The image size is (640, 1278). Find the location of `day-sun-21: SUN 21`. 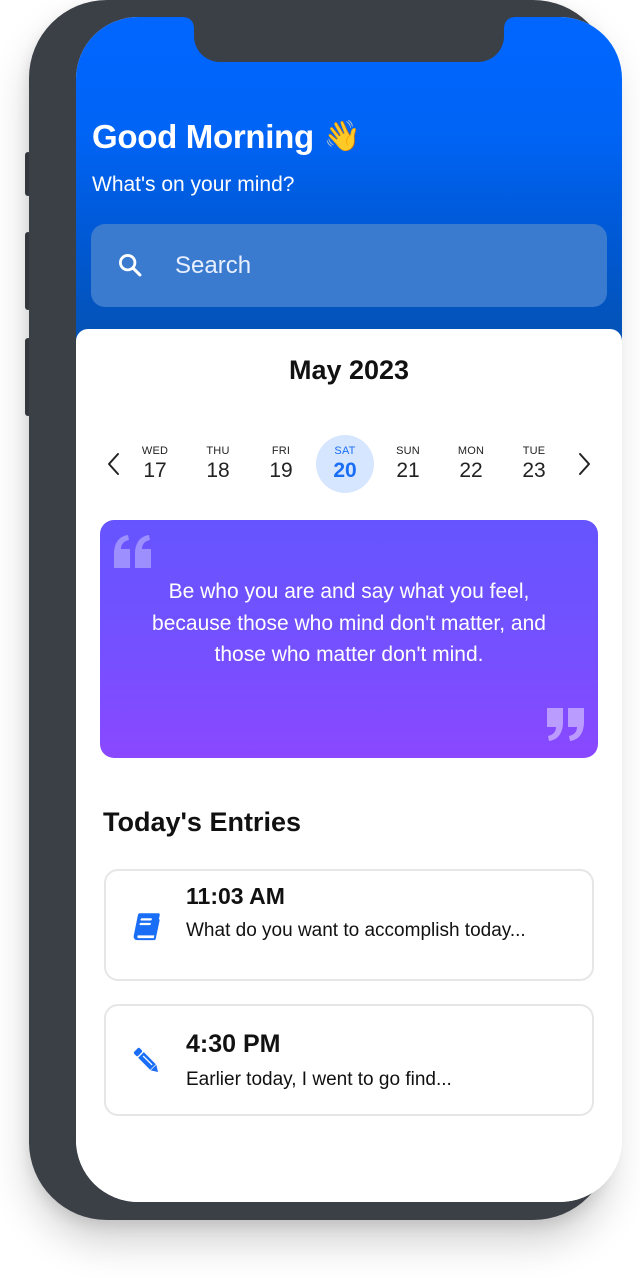

day-sun-21: SUN 21 is located at coordinates (408, 464).